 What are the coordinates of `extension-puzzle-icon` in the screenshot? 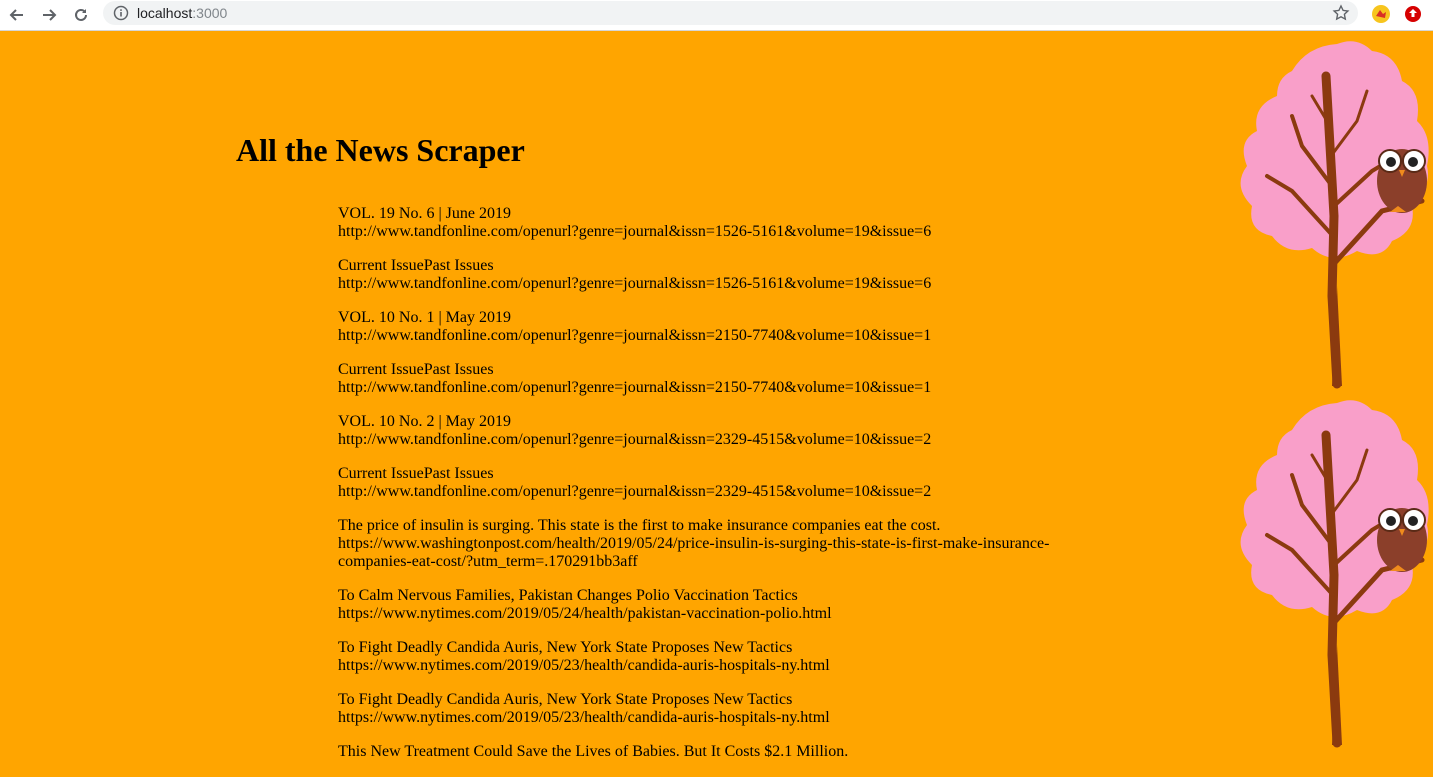 It's located at (1381, 14).